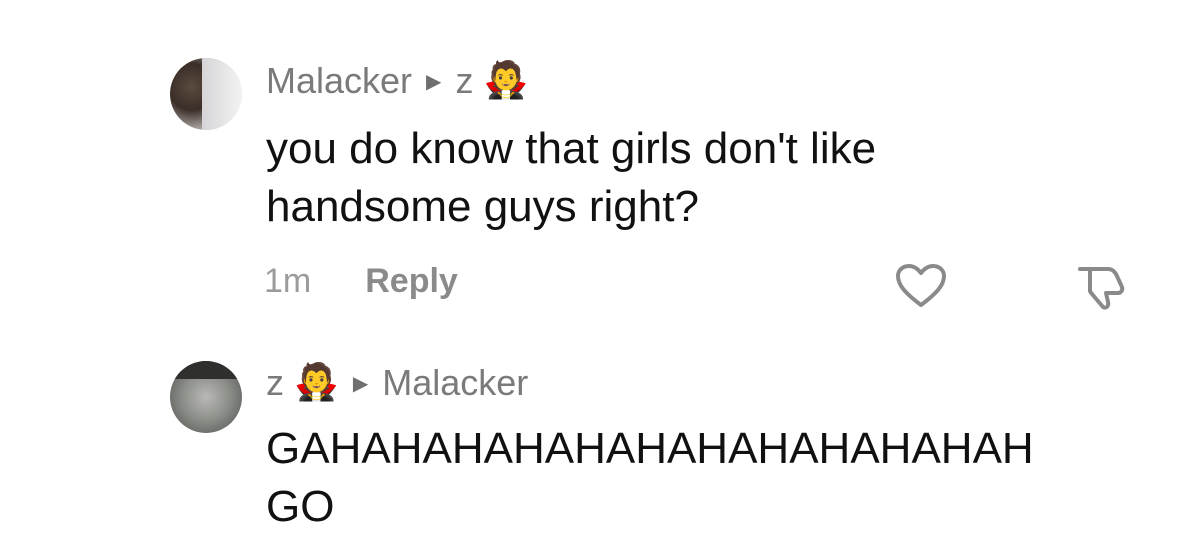  I want to click on comment-header: z 🧛 ▶ Malacker, so click(397, 383).